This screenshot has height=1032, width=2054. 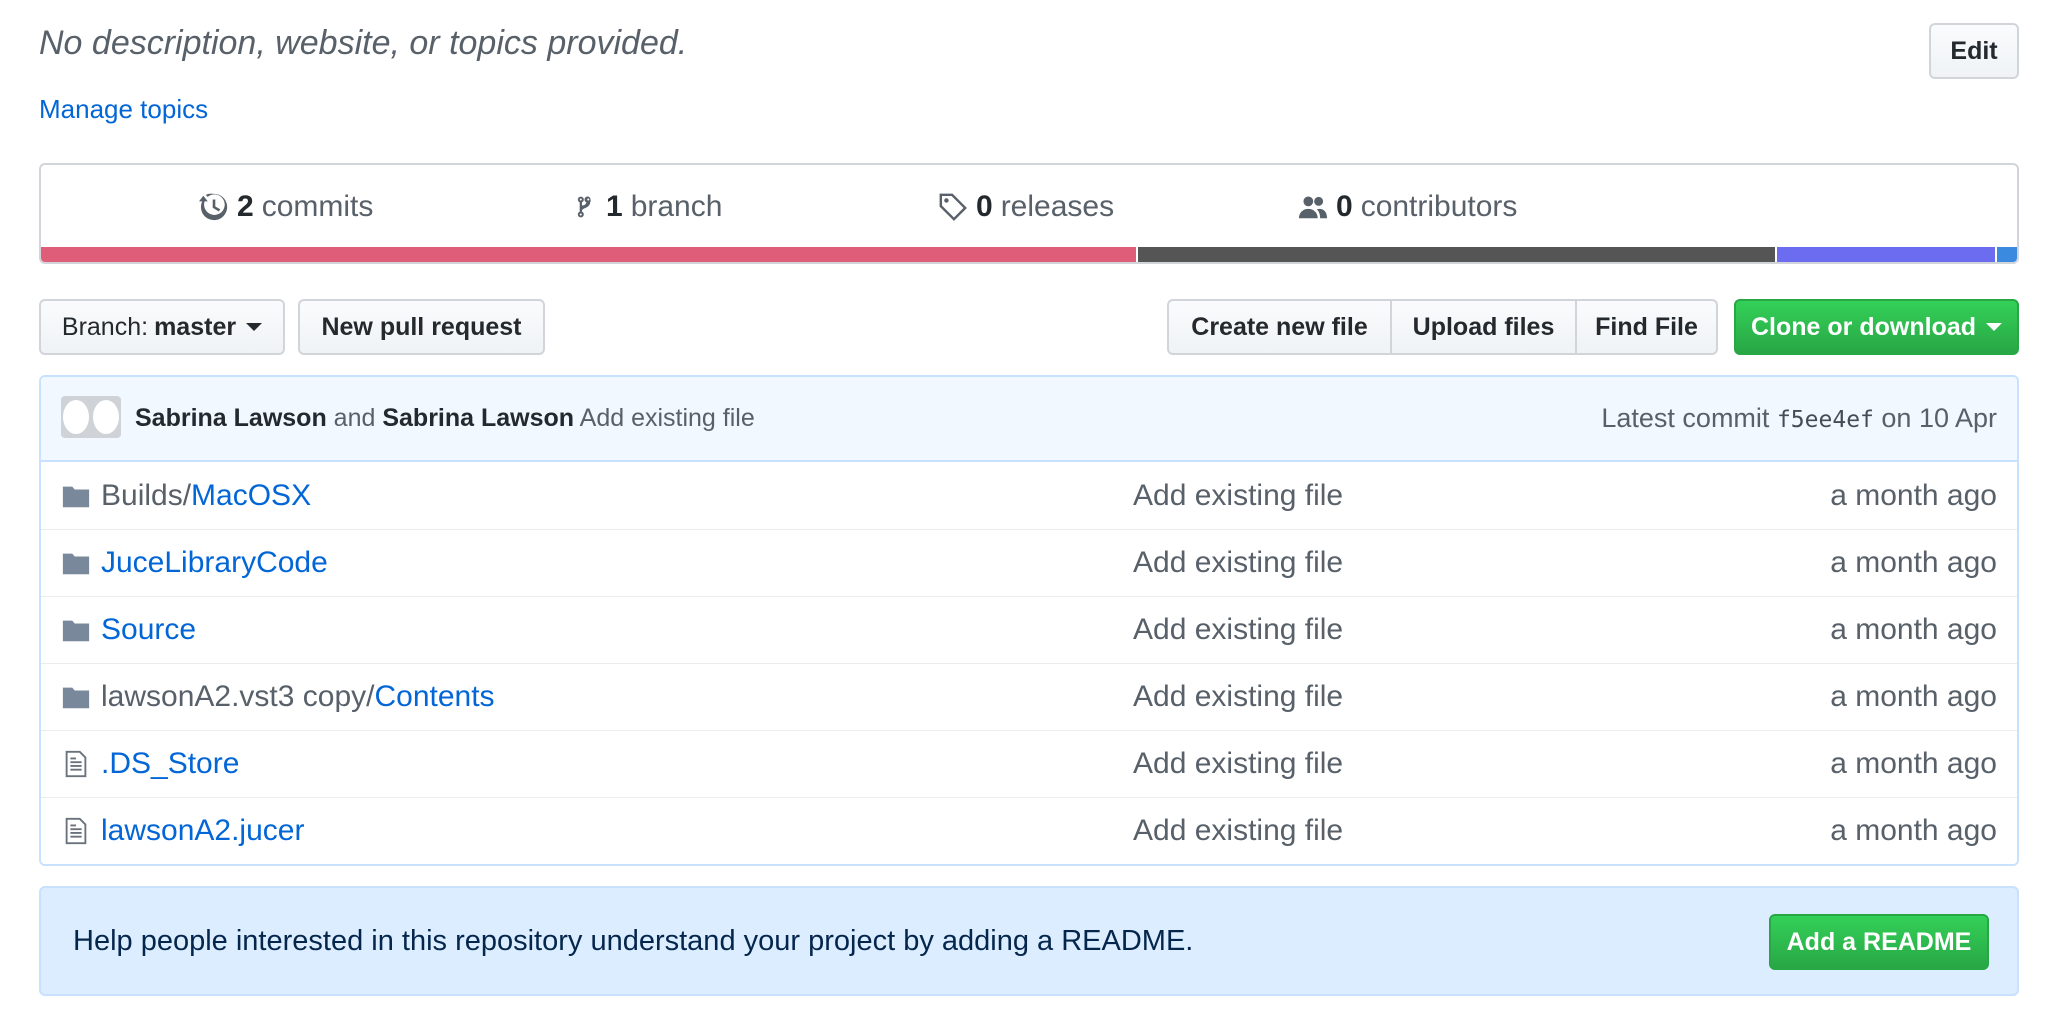 What do you see at coordinates (1974, 51) in the screenshot?
I see `edit-button: Edit` at bounding box center [1974, 51].